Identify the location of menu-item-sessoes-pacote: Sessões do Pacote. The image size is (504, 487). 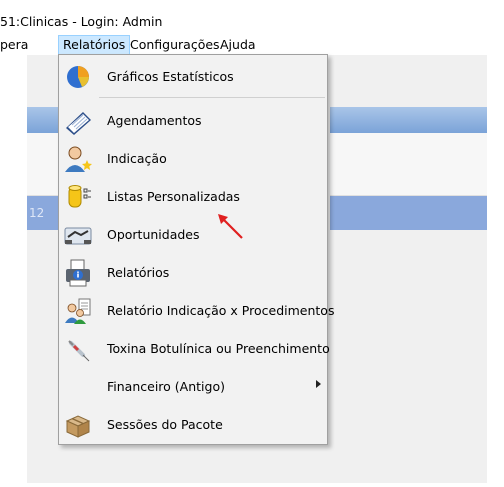
(193, 425).